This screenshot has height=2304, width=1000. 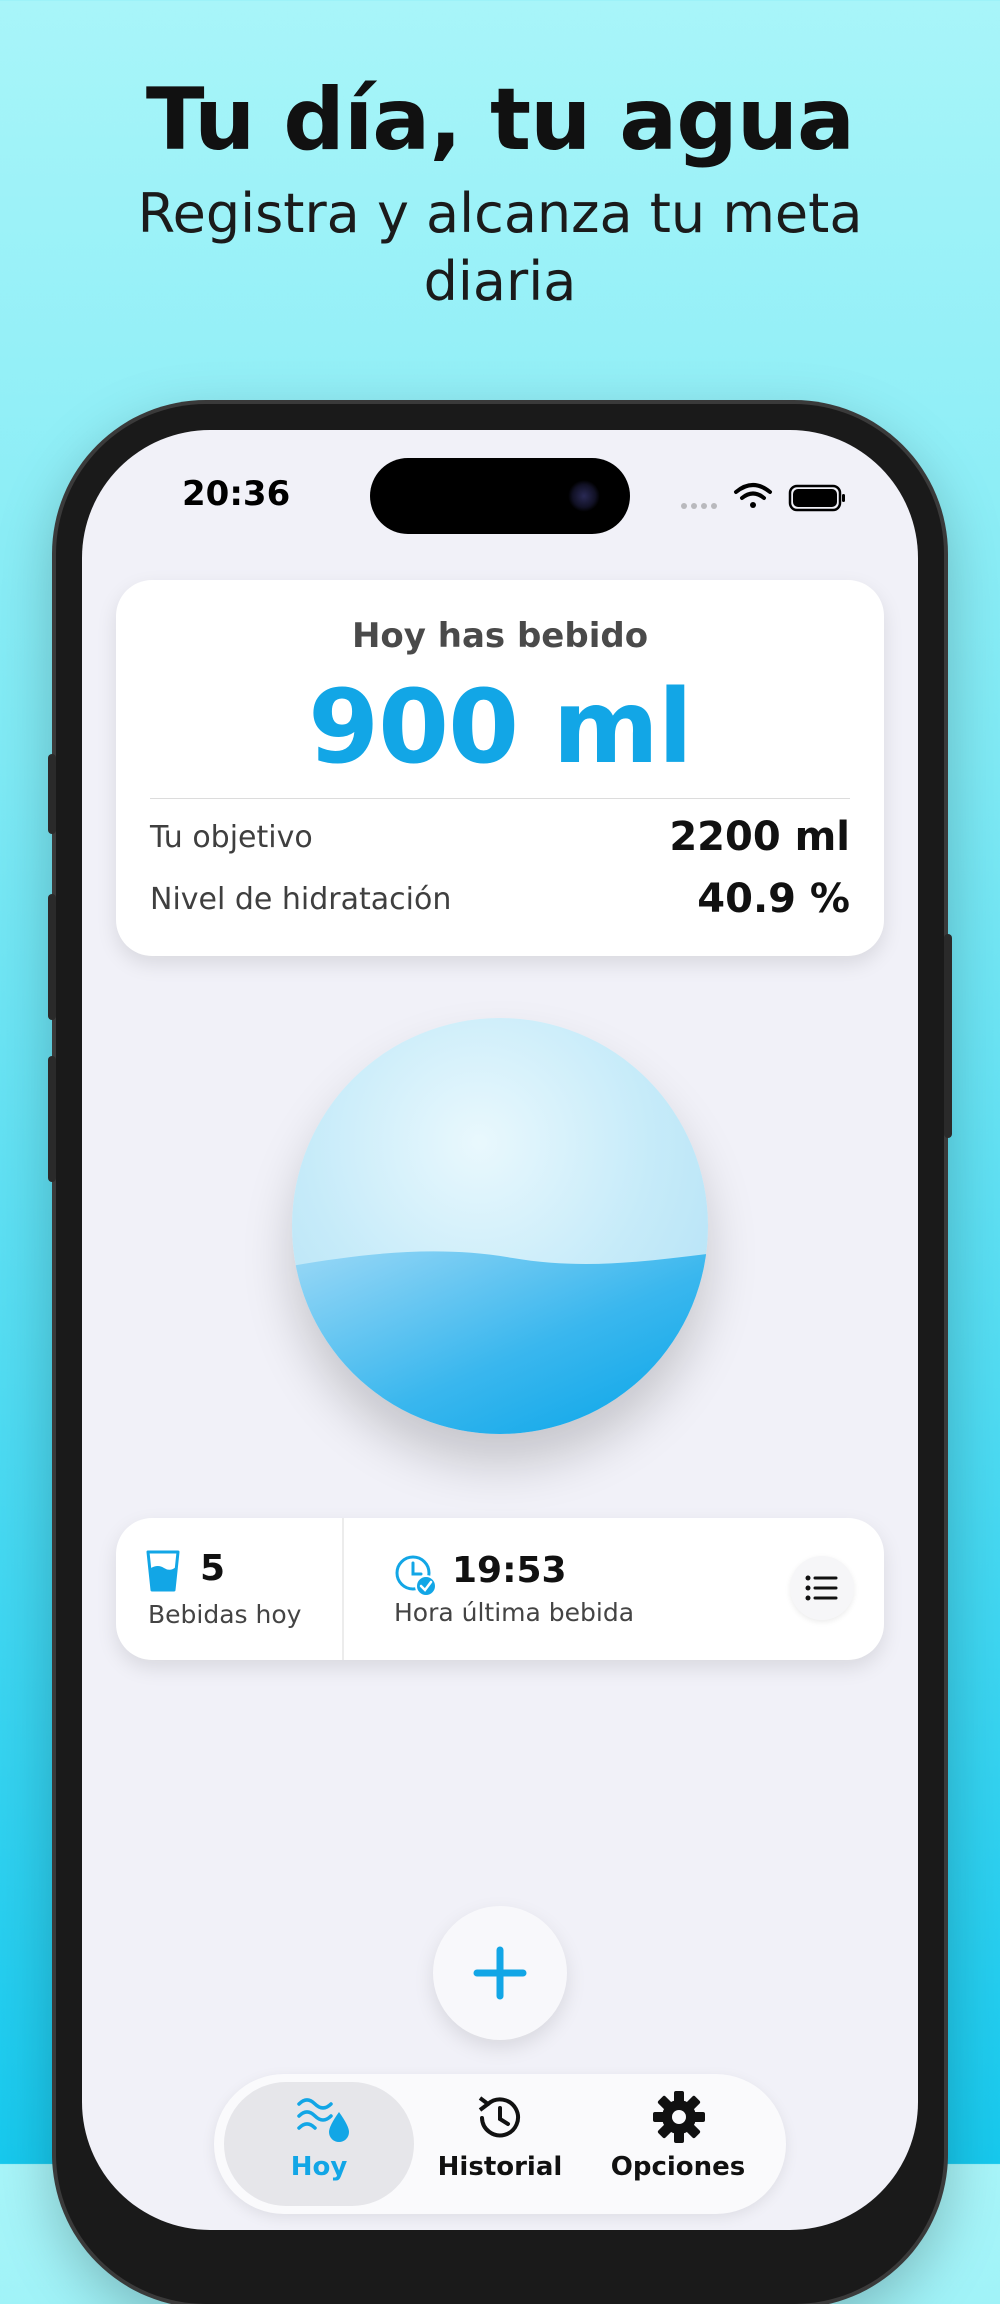 What do you see at coordinates (514, 1612) in the screenshot?
I see `last-drink-label: Hora última bebida` at bounding box center [514, 1612].